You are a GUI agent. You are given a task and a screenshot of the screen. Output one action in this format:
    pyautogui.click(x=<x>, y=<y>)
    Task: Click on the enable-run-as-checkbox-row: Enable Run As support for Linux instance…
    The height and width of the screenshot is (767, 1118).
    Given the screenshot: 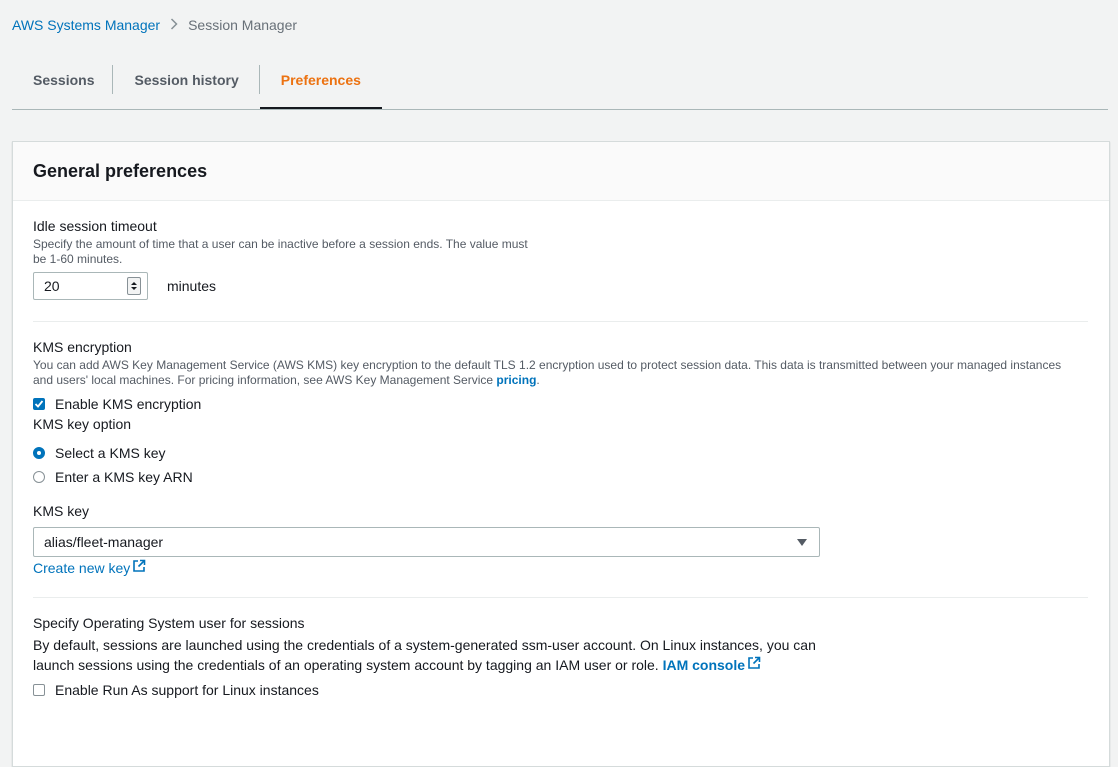 What is the action you would take?
    pyautogui.click(x=563, y=690)
    